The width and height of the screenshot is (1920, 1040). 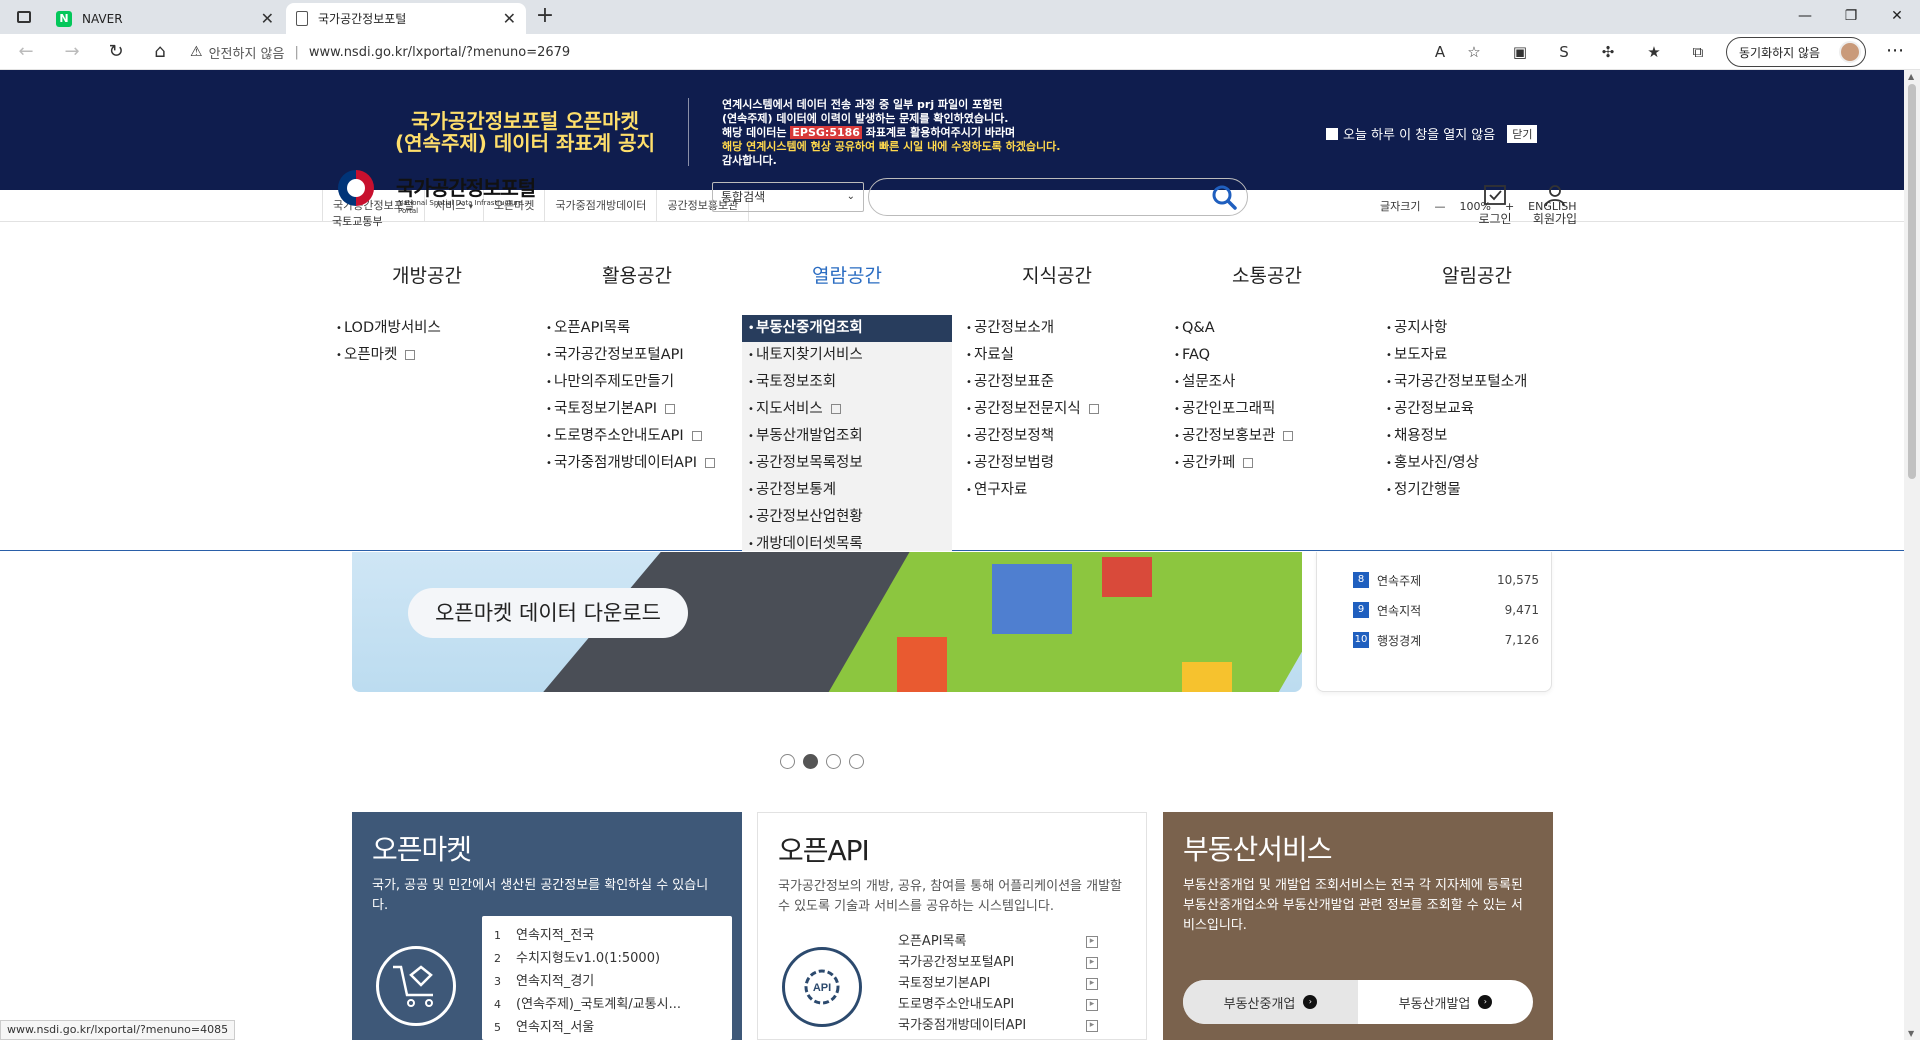 I want to click on menu-item: 공간정보법령, so click(x=1065, y=463).